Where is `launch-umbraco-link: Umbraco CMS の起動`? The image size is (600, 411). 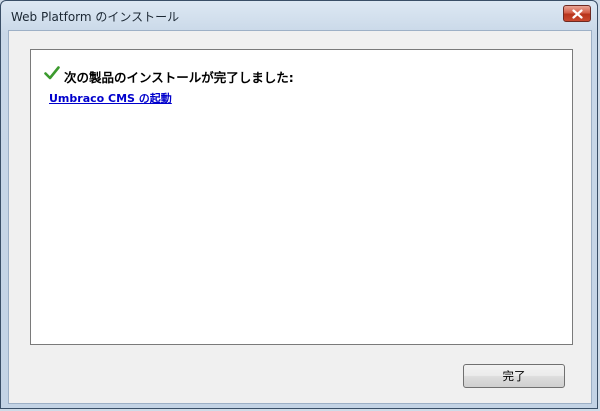
launch-umbraco-link: Umbraco CMS の起動 is located at coordinates (110, 98).